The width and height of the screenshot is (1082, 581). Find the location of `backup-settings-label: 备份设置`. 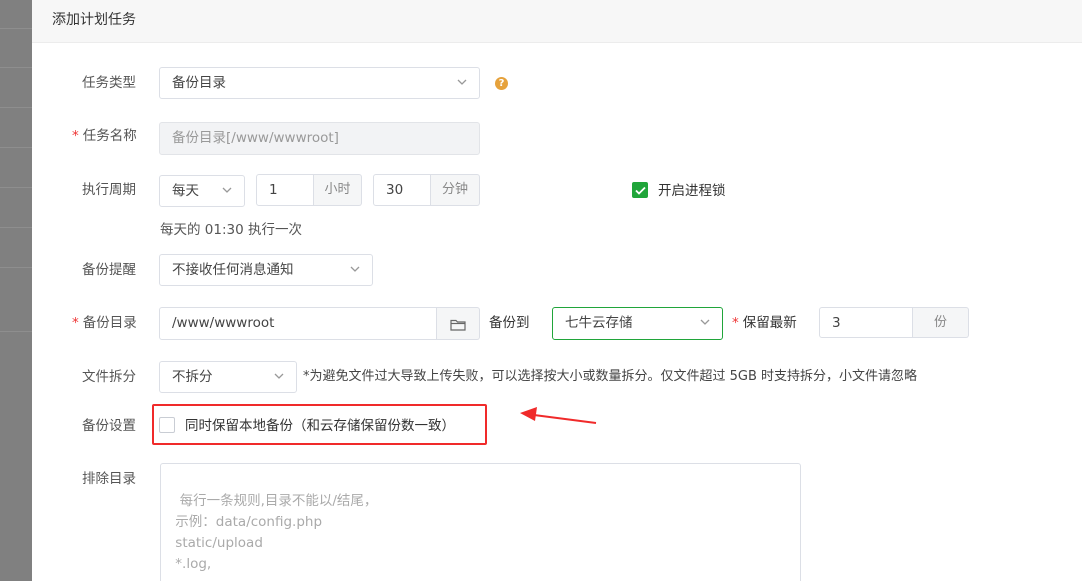

backup-settings-label: 备份设置 is located at coordinates (109, 426).